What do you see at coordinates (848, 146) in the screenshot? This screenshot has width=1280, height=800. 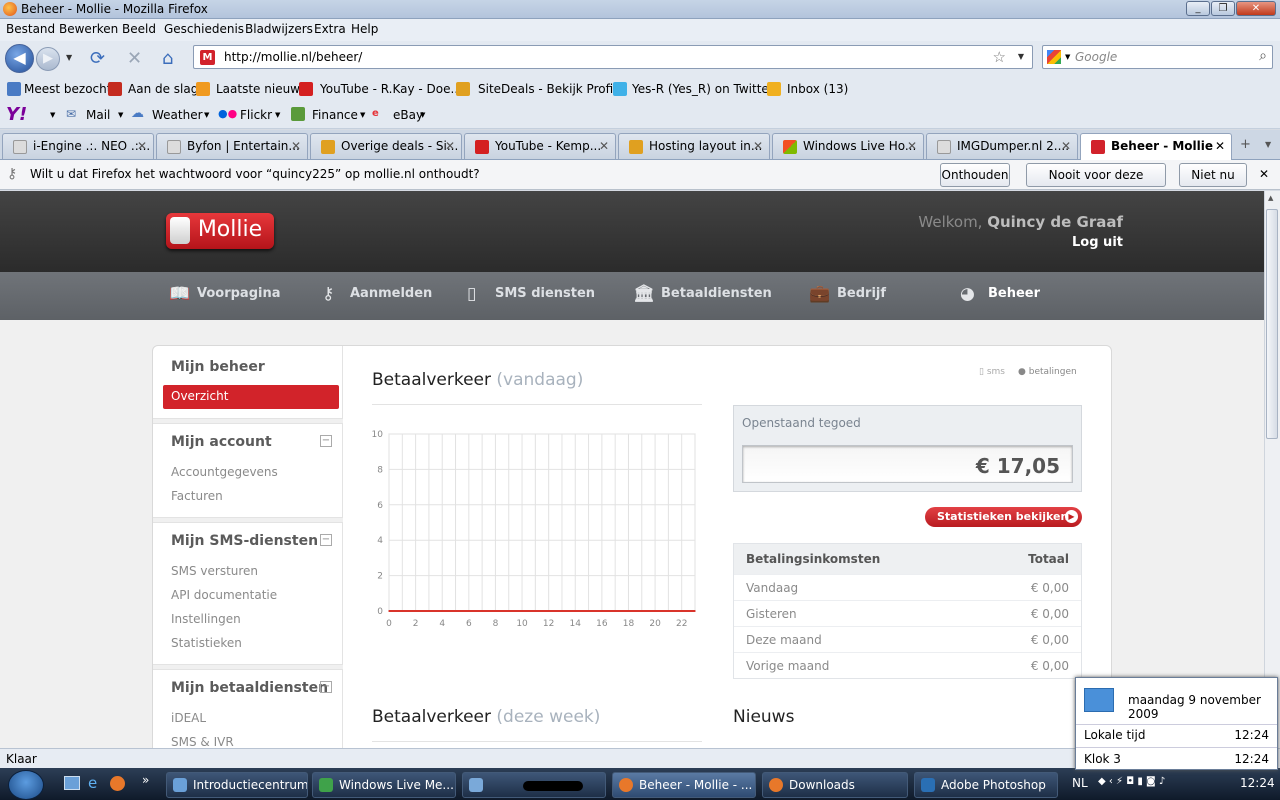 I see `tab-windows-live: Windows Live Ho... ✕` at bounding box center [848, 146].